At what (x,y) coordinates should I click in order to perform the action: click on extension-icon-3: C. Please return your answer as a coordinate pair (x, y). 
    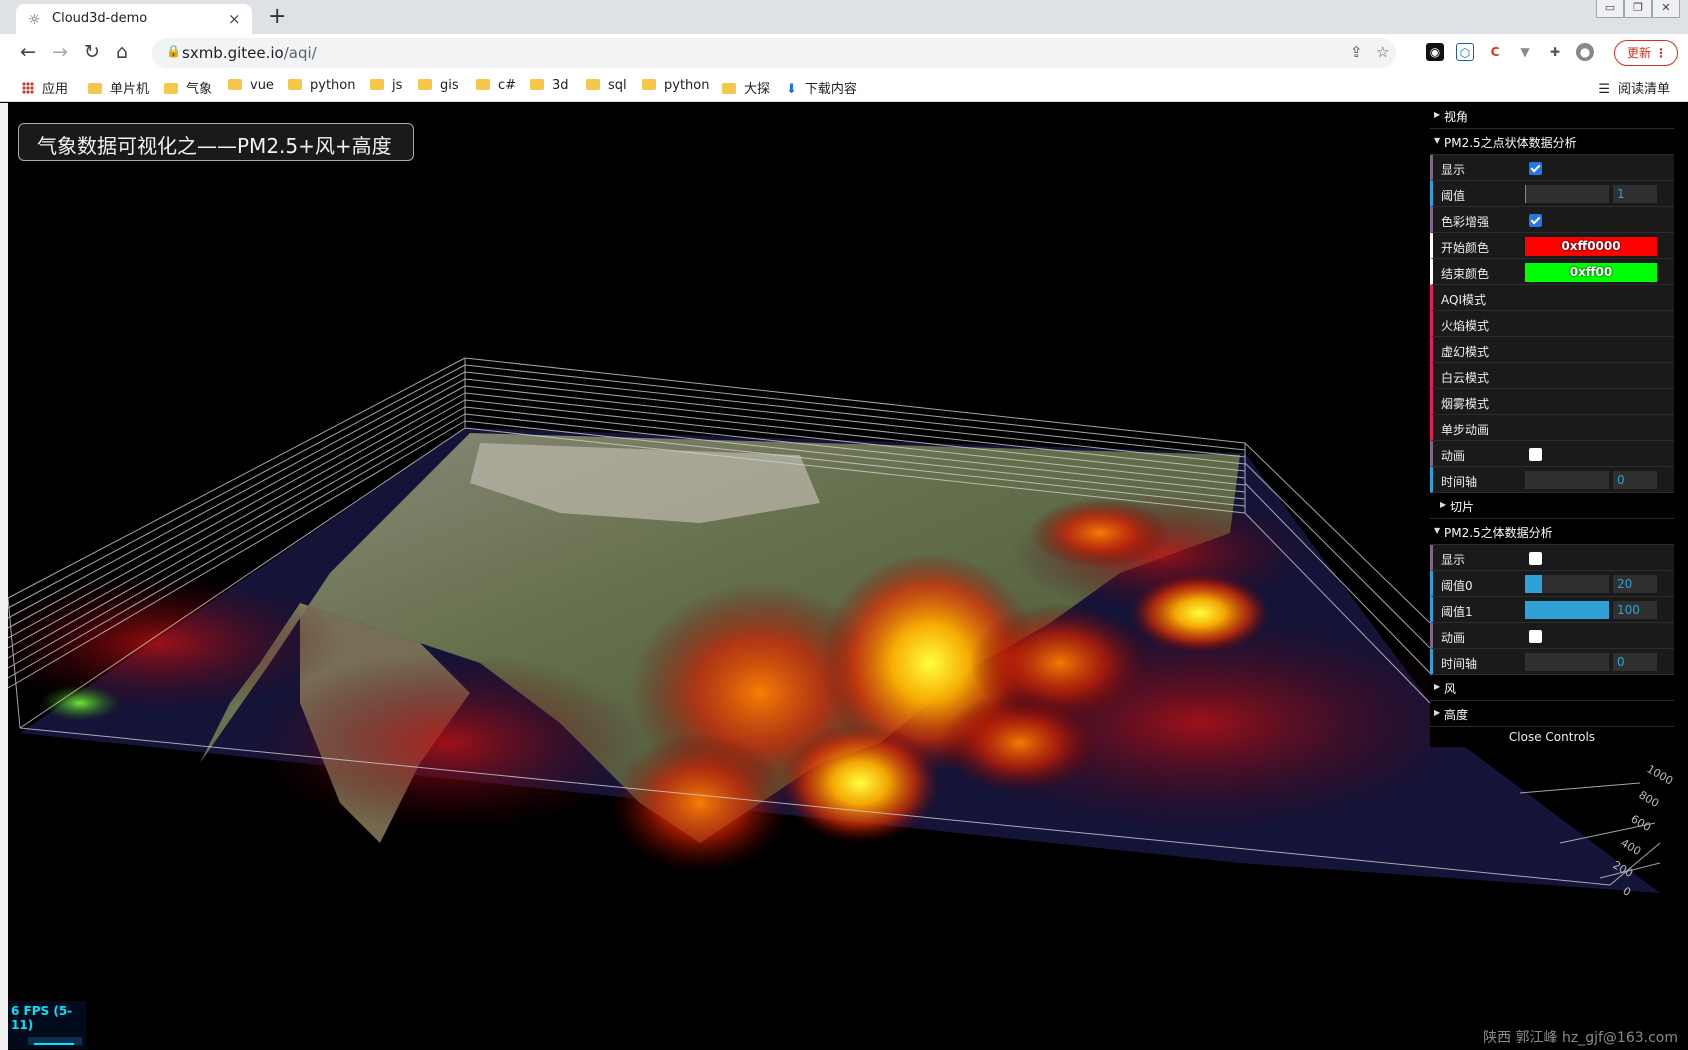
    Looking at the image, I should click on (1495, 52).